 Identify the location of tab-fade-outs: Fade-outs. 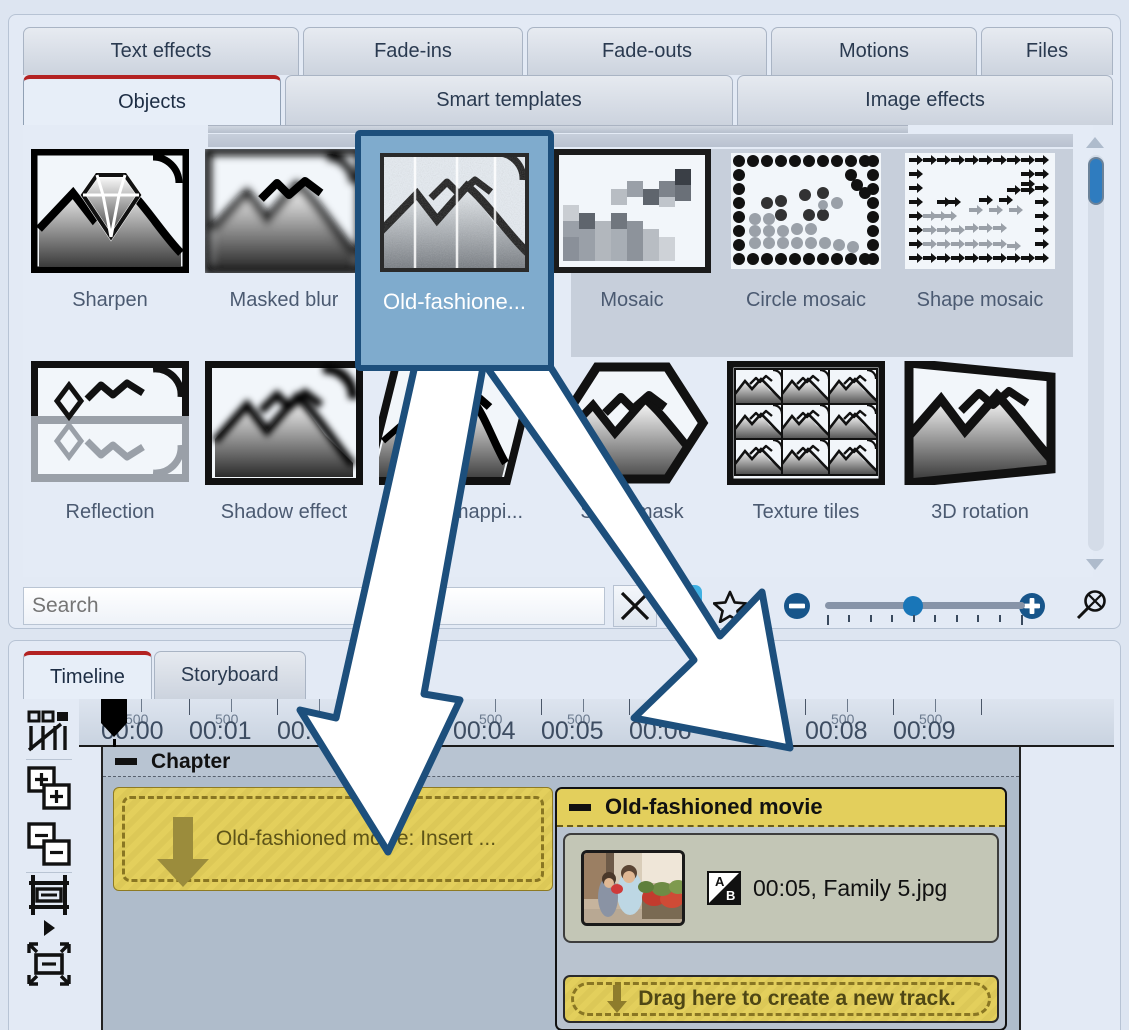
(647, 51).